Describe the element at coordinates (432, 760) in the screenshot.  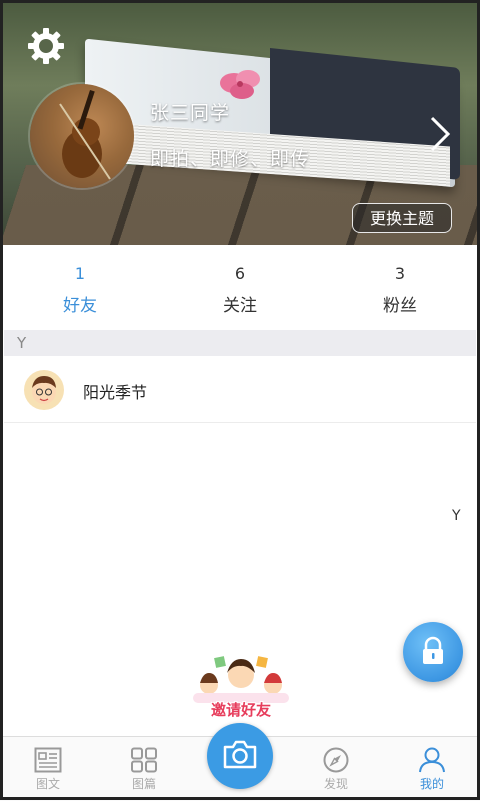
I see `person-icon` at that location.